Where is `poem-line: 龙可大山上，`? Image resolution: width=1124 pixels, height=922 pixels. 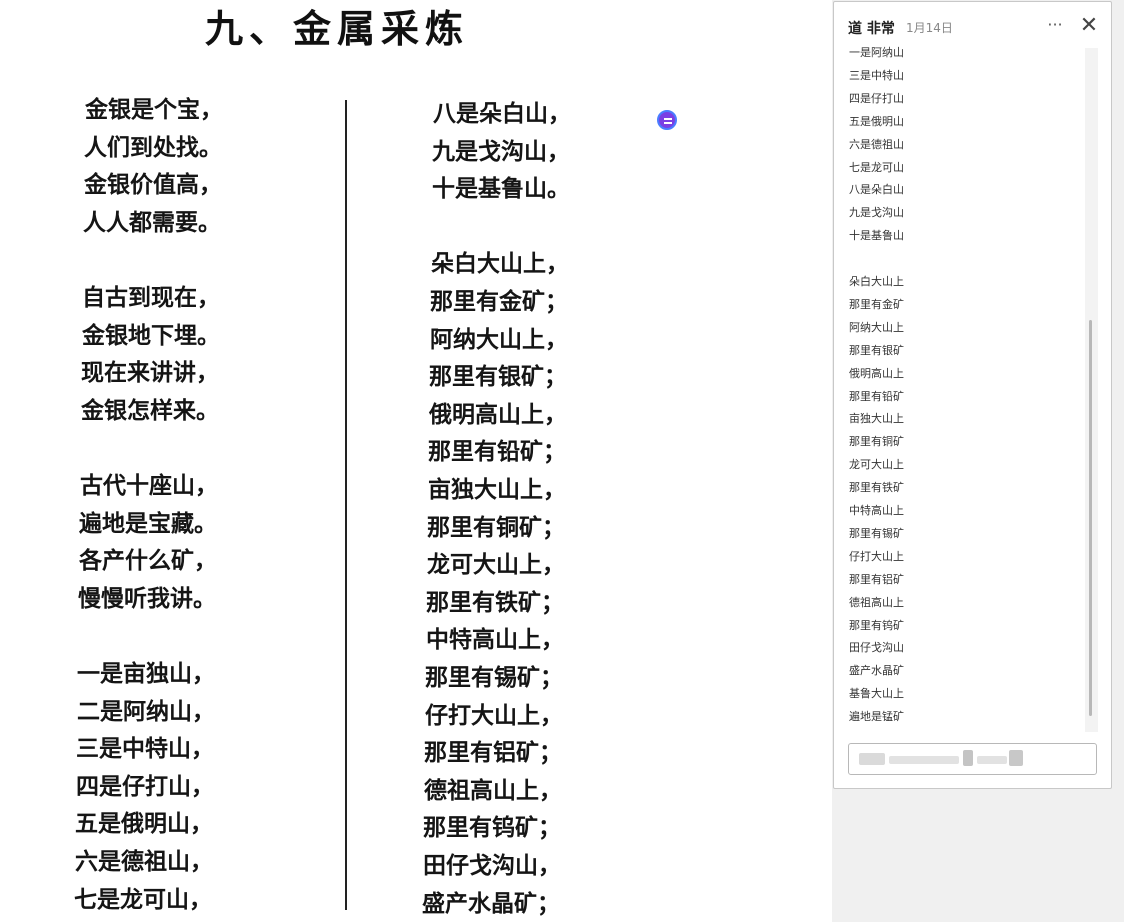
poem-line: 龙可大山上， is located at coordinates (496, 564).